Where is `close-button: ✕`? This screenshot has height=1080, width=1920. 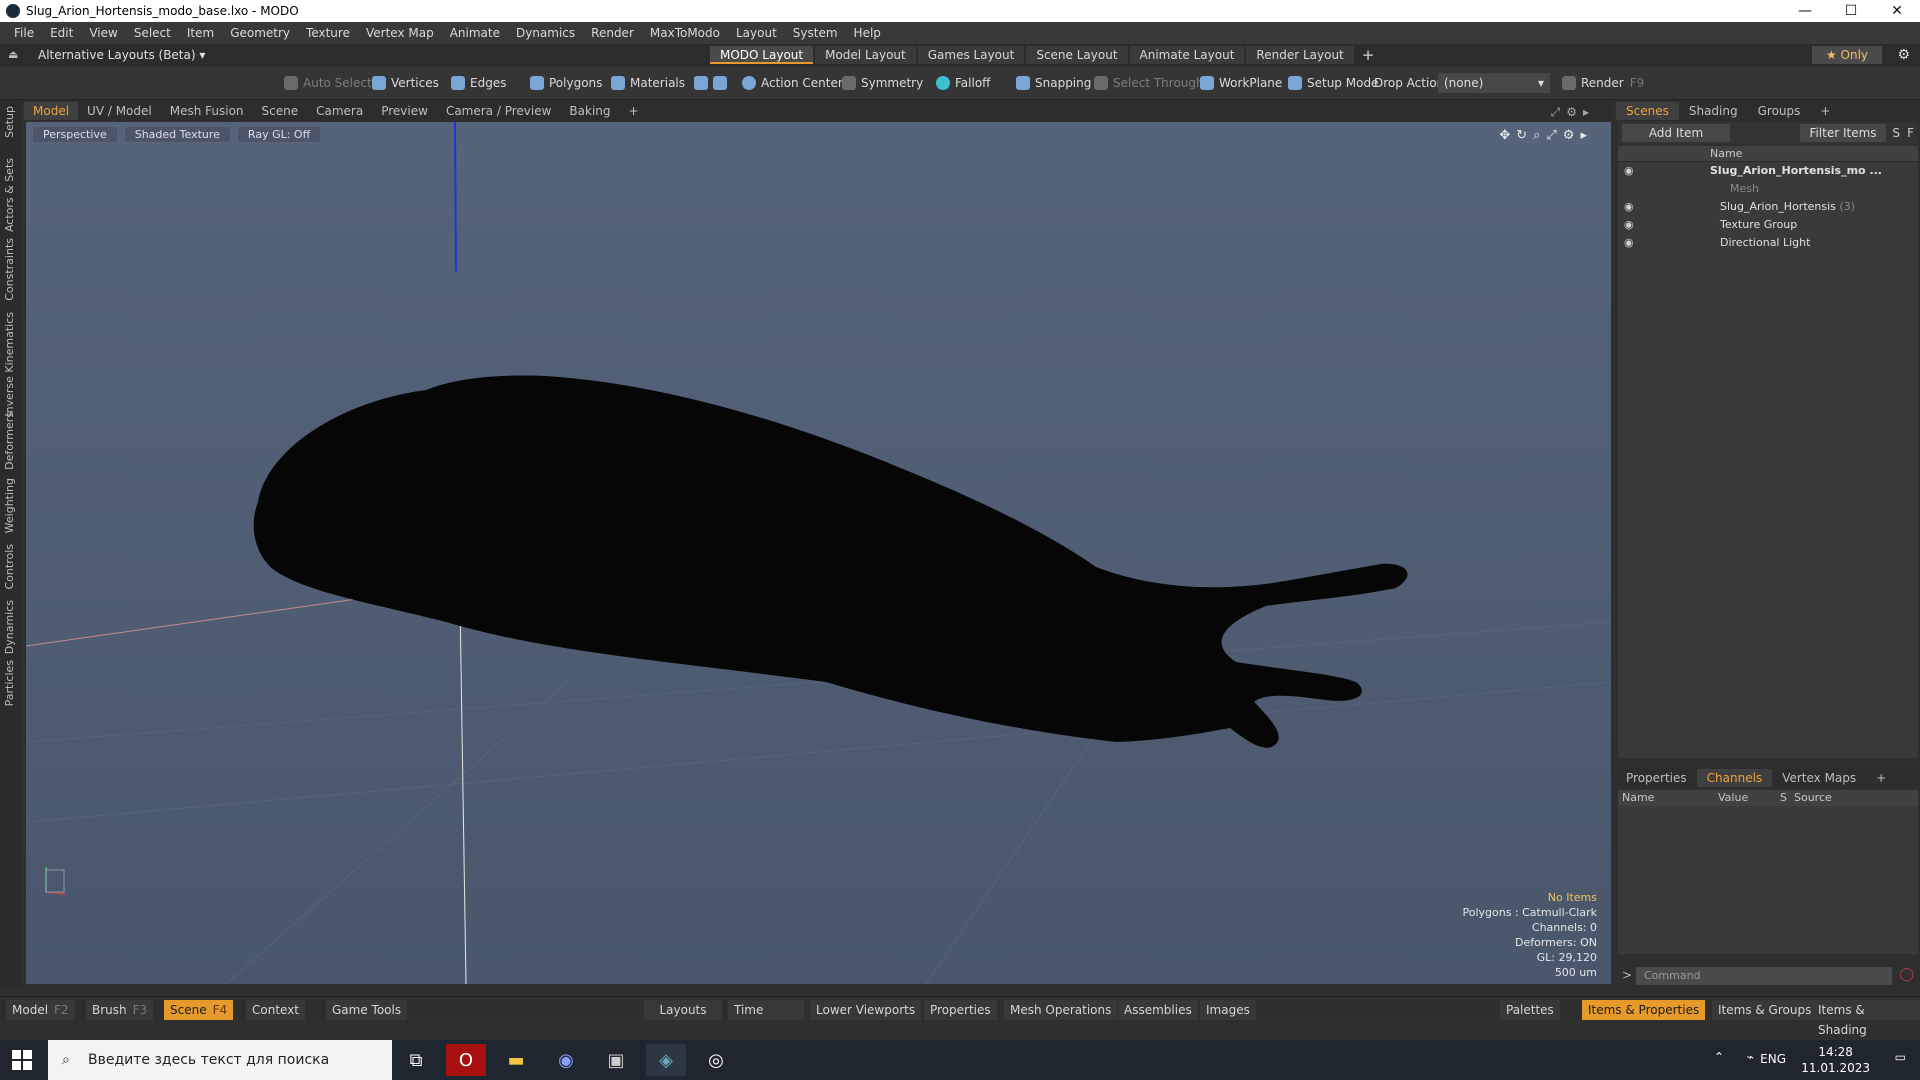
close-button: ✕ is located at coordinates (1897, 11).